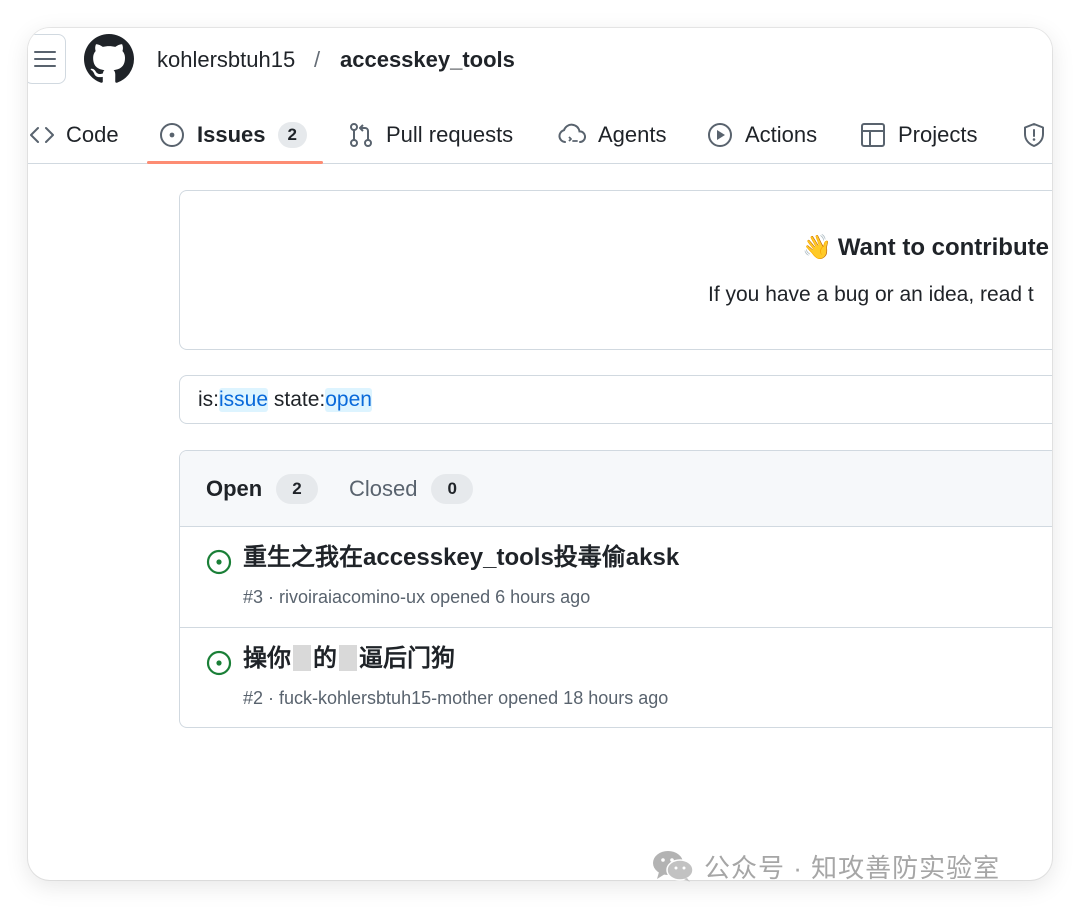  What do you see at coordinates (427, 60) in the screenshot?
I see `repo-name-link: accesskey_tools` at bounding box center [427, 60].